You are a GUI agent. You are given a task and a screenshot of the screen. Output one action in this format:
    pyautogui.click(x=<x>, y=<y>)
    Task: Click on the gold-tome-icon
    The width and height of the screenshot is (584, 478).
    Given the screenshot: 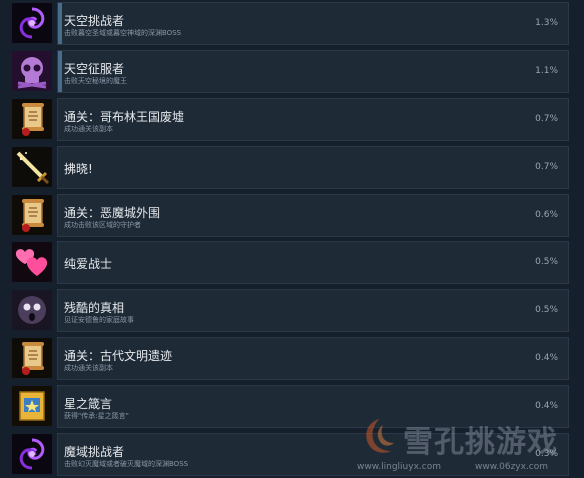 What is the action you would take?
    pyautogui.click(x=32, y=406)
    